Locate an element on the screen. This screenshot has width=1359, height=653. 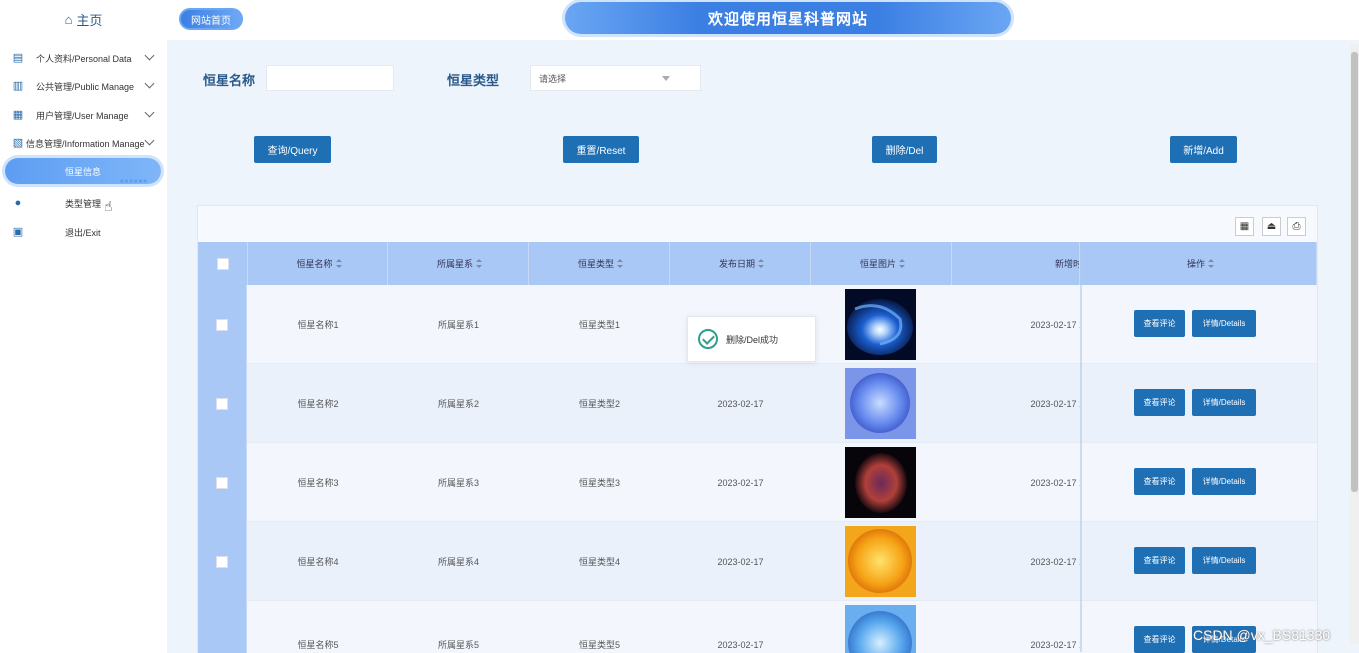
sidebar-home: ⌂ 主页 is located at coordinates (83, 19).